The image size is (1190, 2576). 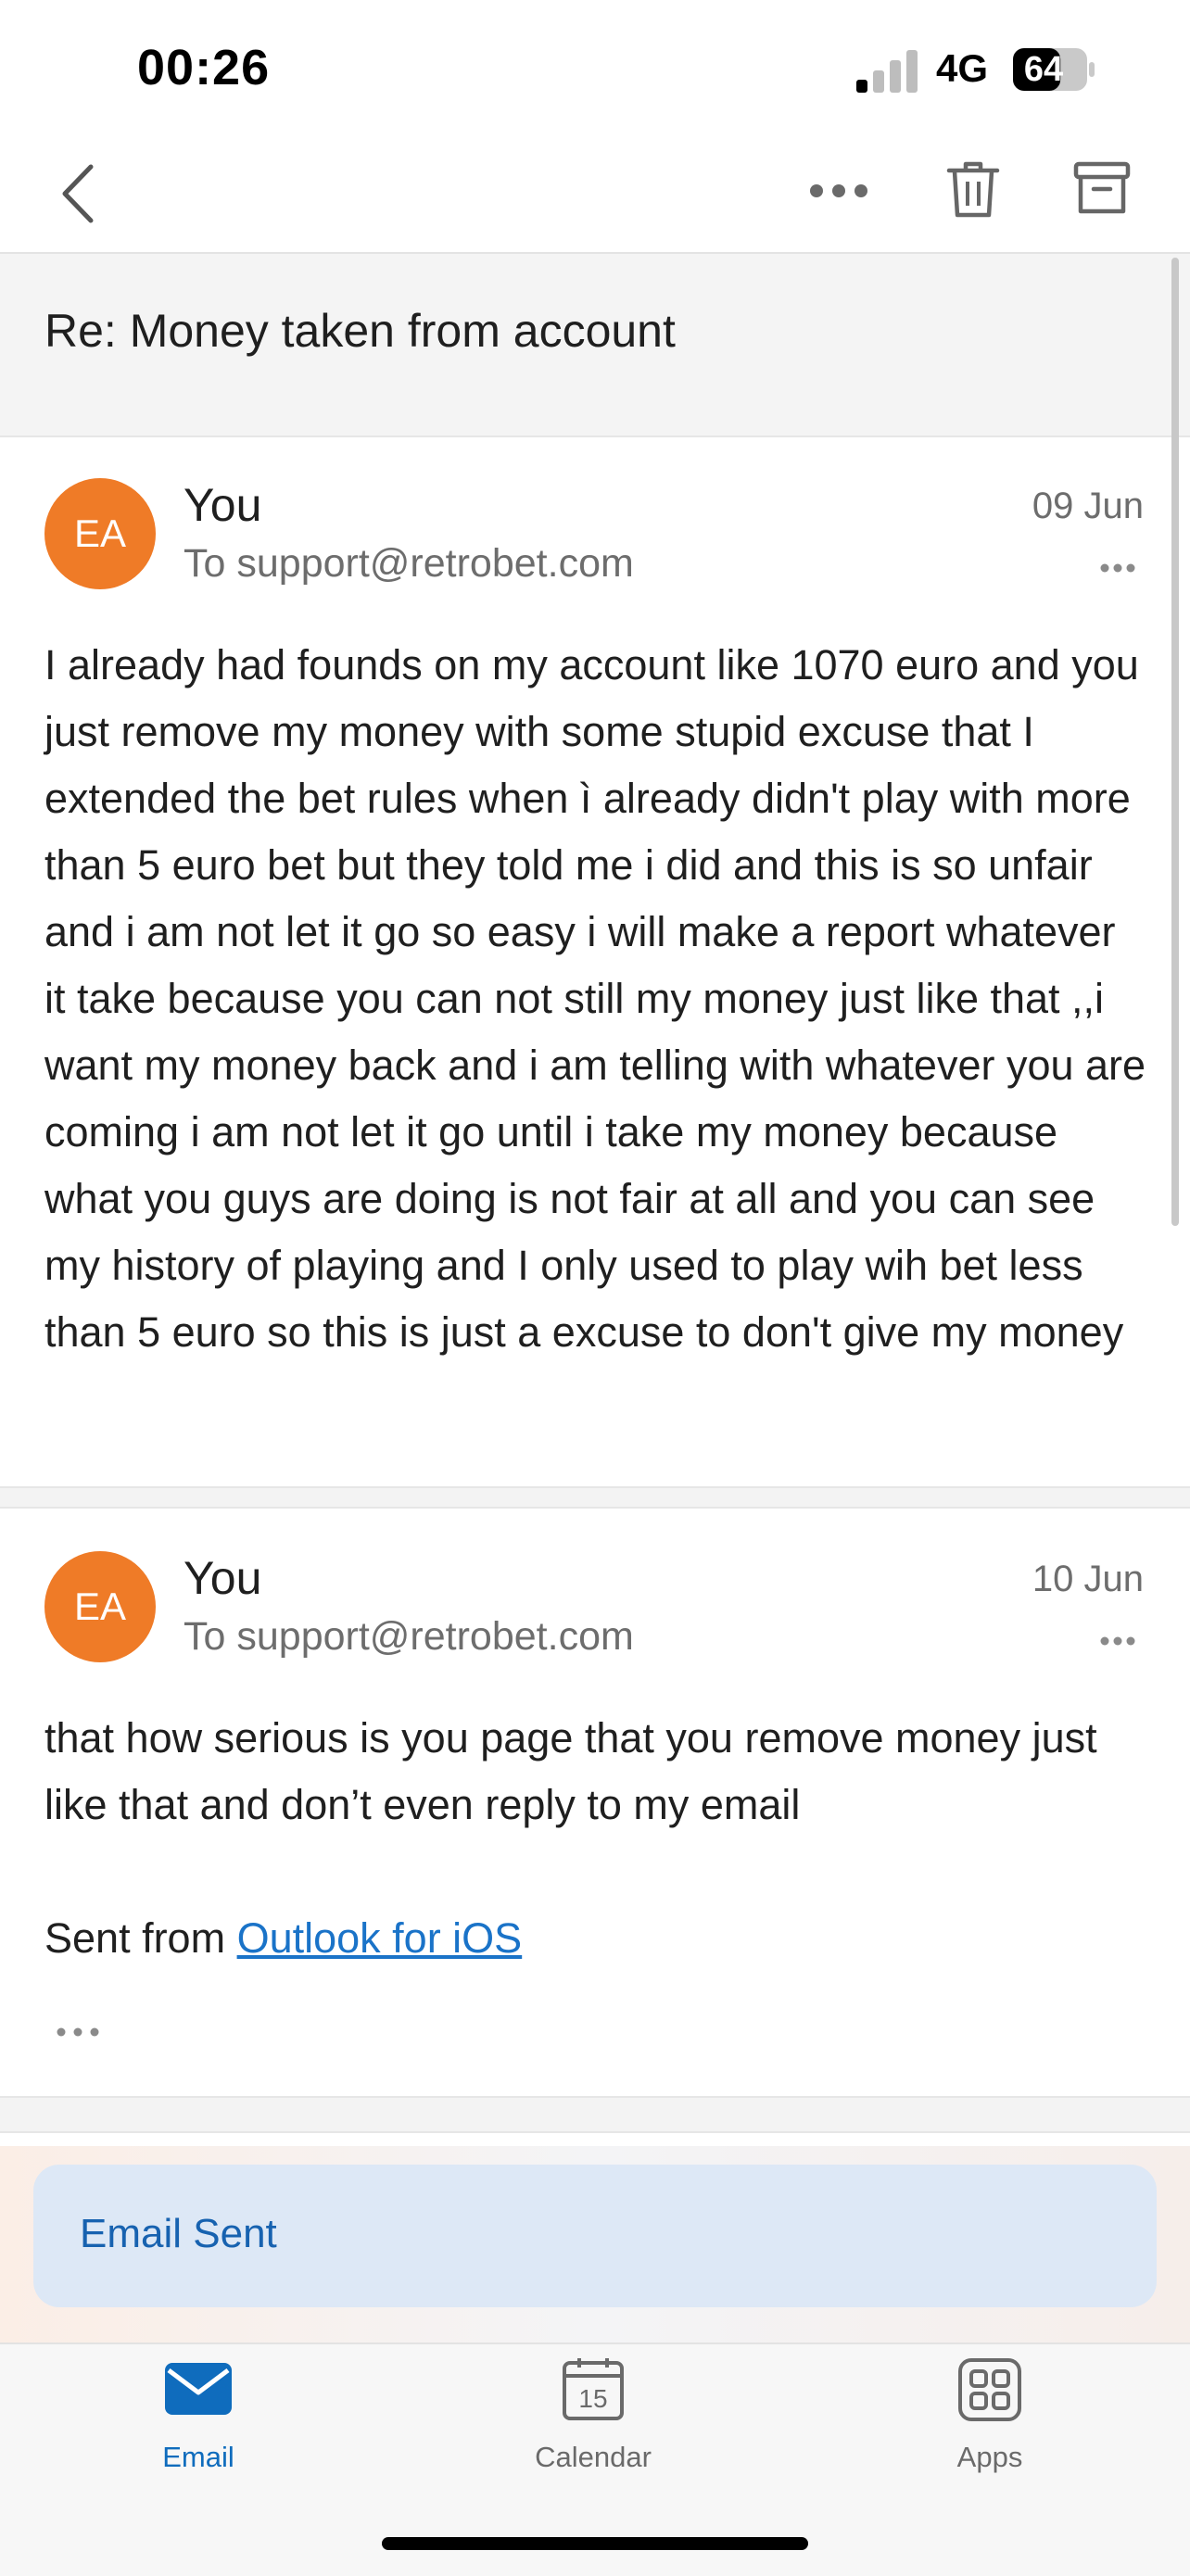 I want to click on signature: Sent from Outlook for iOS, so click(x=595, y=1938).